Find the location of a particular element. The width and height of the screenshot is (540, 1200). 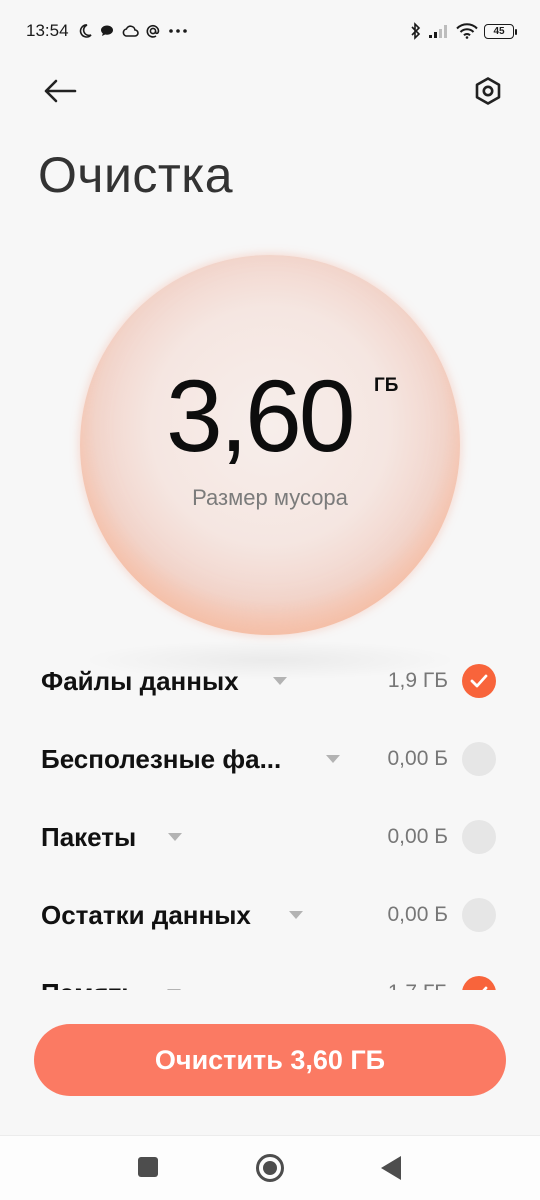

list-item-useless-files: Бесполезные фа... 0,00 Б is located at coordinates (270, 759).